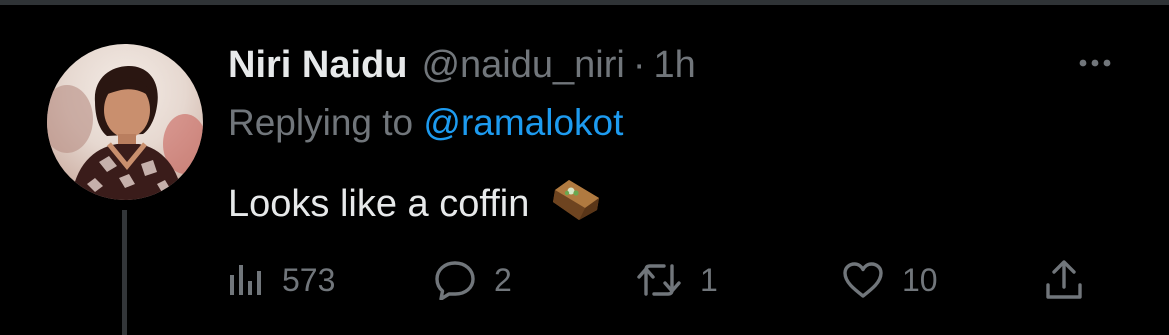 The image size is (1169, 335). I want to click on replying-to: Replying to @ramalokot, so click(425, 123).